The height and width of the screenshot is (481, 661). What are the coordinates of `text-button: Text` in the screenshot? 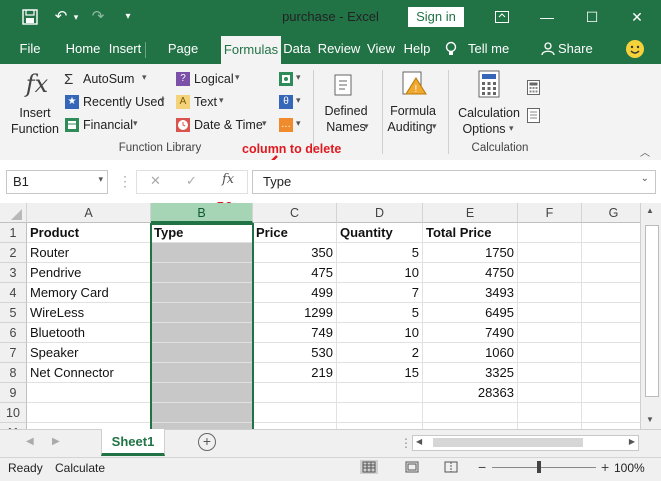 It's located at (205, 102).